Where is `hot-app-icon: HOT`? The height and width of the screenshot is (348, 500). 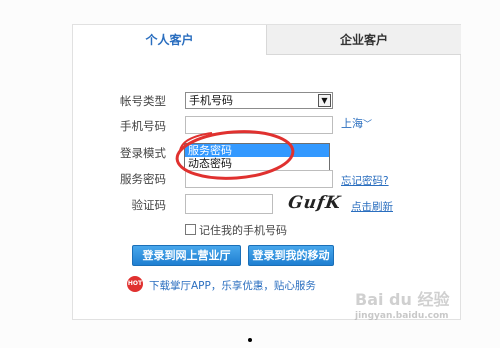
hot-app-icon: HOT is located at coordinates (135, 284).